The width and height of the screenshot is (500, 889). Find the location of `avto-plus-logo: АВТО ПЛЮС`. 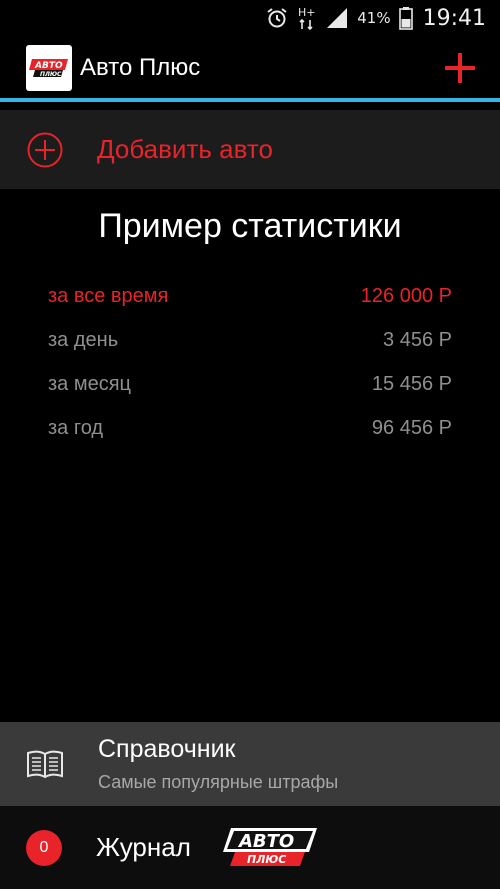

avto-plus-logo: АВТО ПЛЮС is located at coordinates (269, 846).